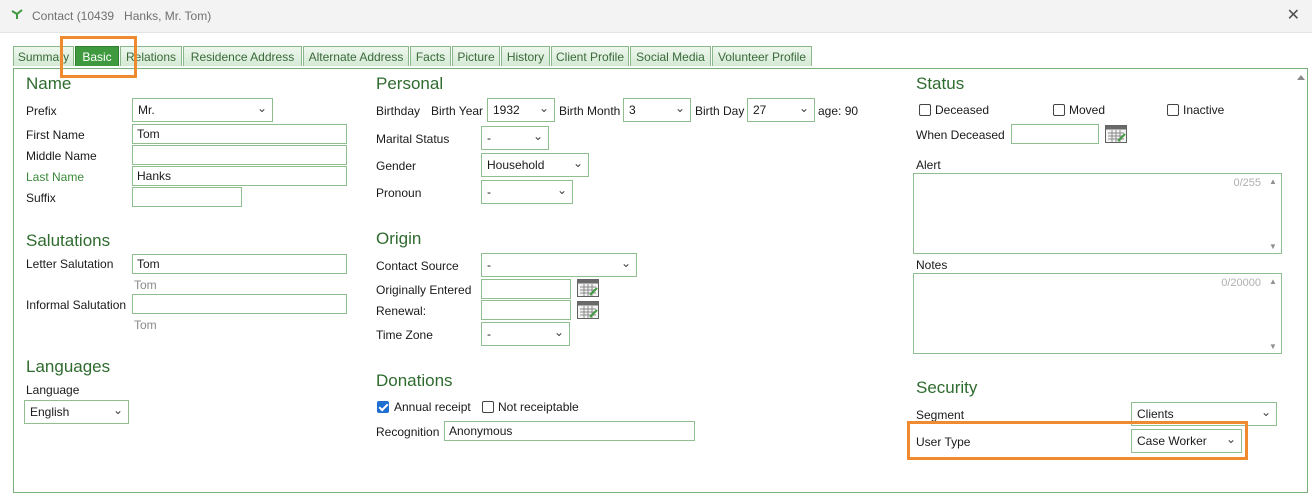 The width and height of the screenshot is (1312, 493). Describe the element at coordinates (928, 165) in the screenshot. I see `alert-label: Alert` at that location.